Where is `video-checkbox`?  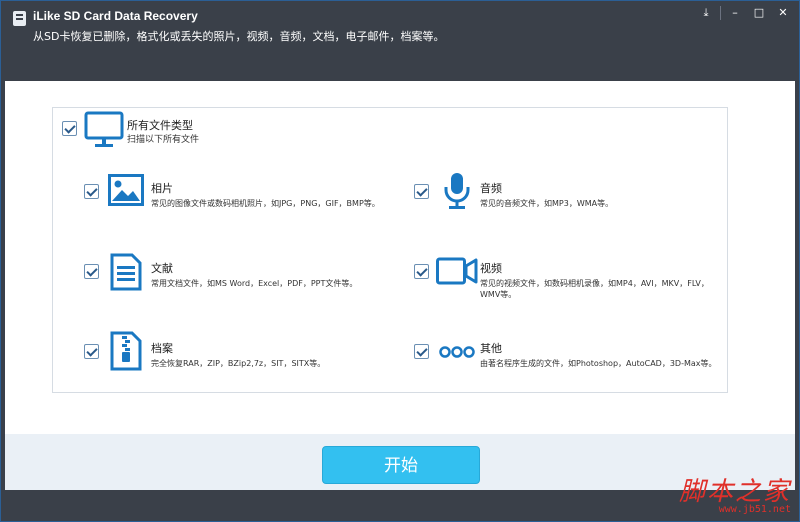
video-checkbox is located at coordinates (421, 271).